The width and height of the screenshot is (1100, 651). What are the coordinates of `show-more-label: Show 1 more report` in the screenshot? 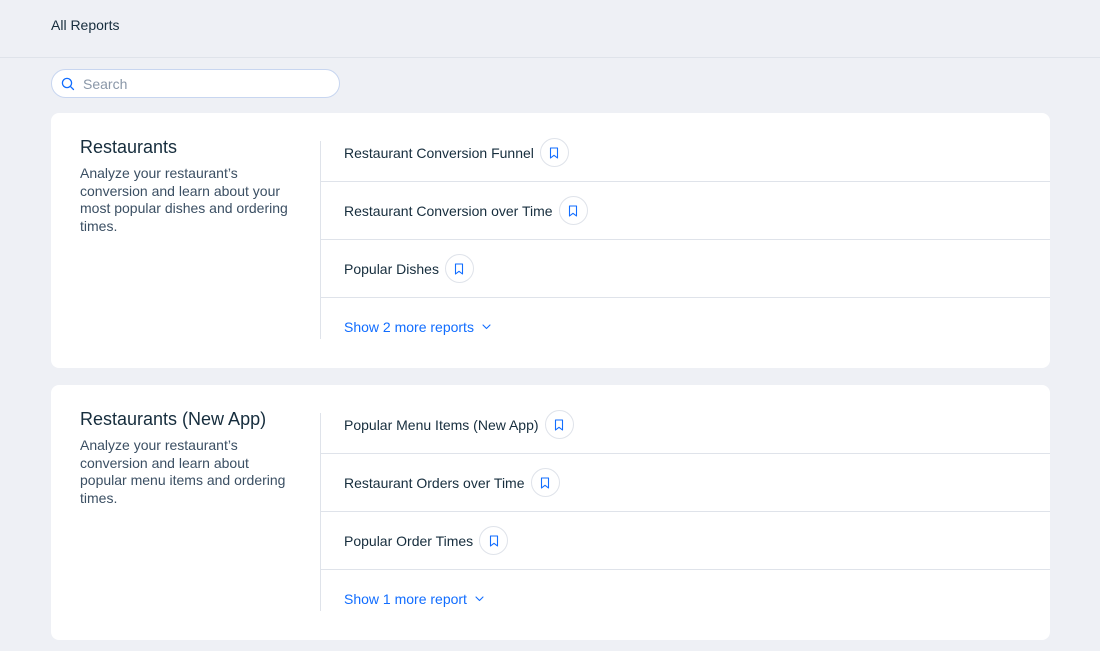 It's located at (405, 599).